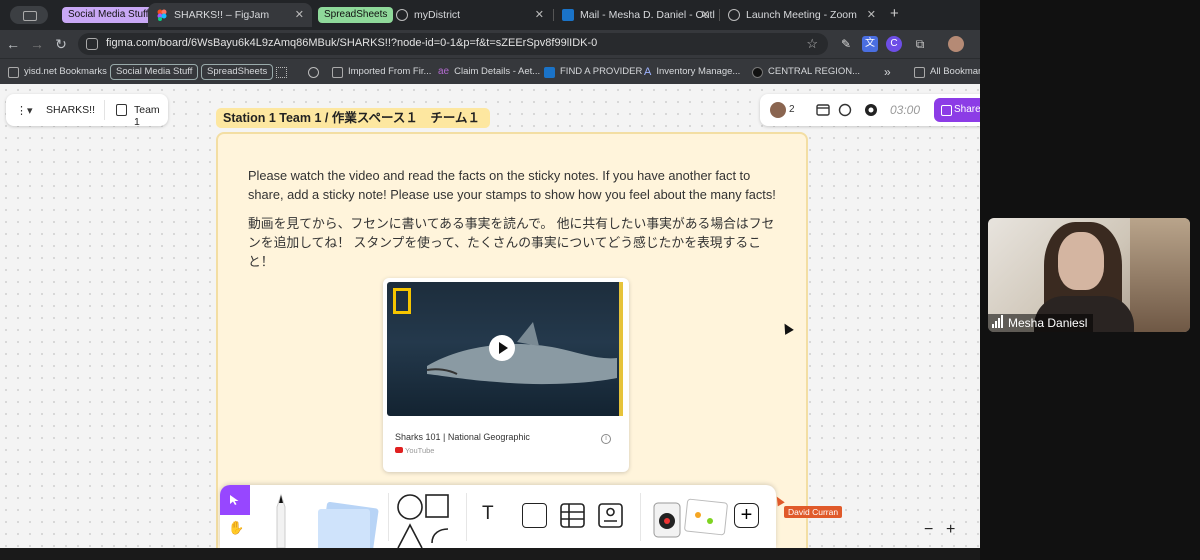  What do you see at coordinates (121, 110) in the screenshot?
I see `page-icon` at bounding box center [121, 110].